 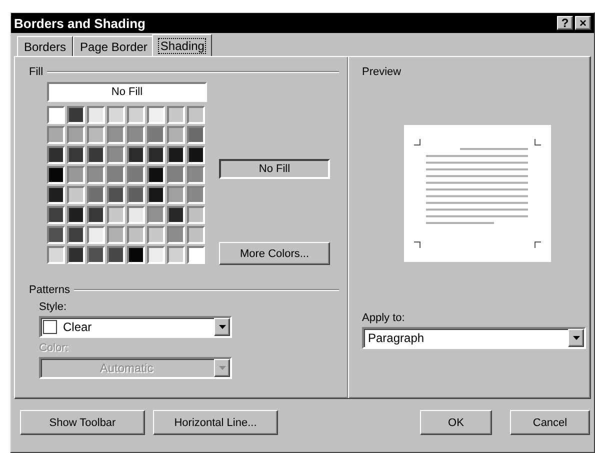 I want to click on window-title: Borders and Shading, so click(x=80, y=23).